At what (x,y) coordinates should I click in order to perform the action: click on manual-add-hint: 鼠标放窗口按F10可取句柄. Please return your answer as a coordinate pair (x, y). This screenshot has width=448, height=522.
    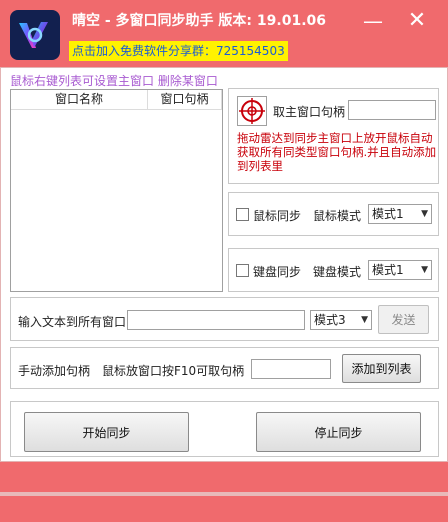
    Looking at the image, I should click on (173, 371).